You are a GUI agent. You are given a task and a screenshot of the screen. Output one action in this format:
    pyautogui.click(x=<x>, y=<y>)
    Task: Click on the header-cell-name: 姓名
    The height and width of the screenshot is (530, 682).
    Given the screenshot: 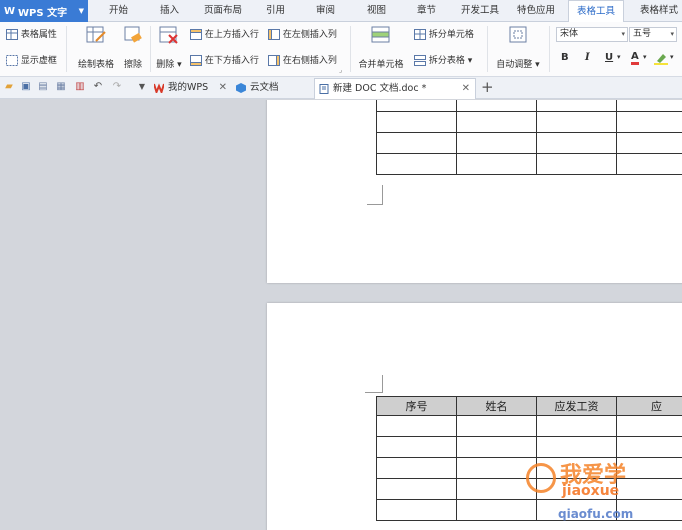 What is the action you would take?
    pyautogui.click(x=496, y=406)
    